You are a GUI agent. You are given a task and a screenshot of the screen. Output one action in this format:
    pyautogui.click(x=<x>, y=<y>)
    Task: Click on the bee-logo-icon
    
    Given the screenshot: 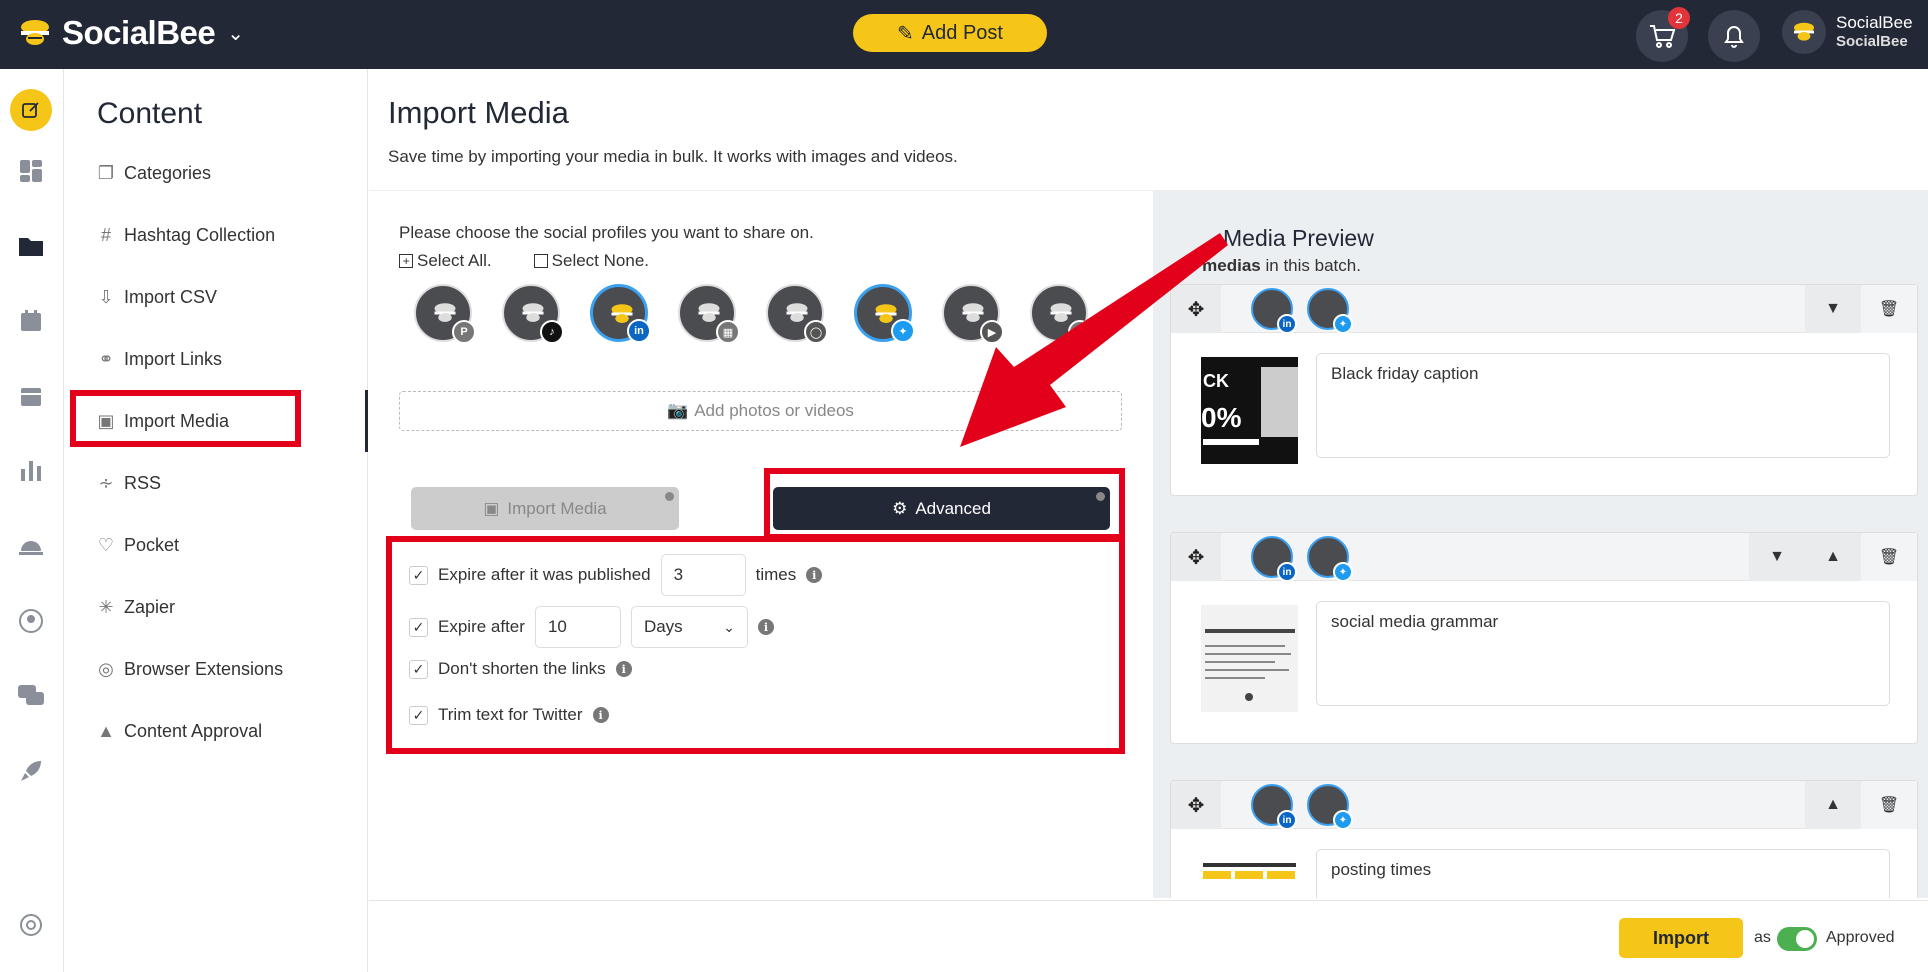 What is the action you would take?
    pyautogui.click(x=35, y=32)
    